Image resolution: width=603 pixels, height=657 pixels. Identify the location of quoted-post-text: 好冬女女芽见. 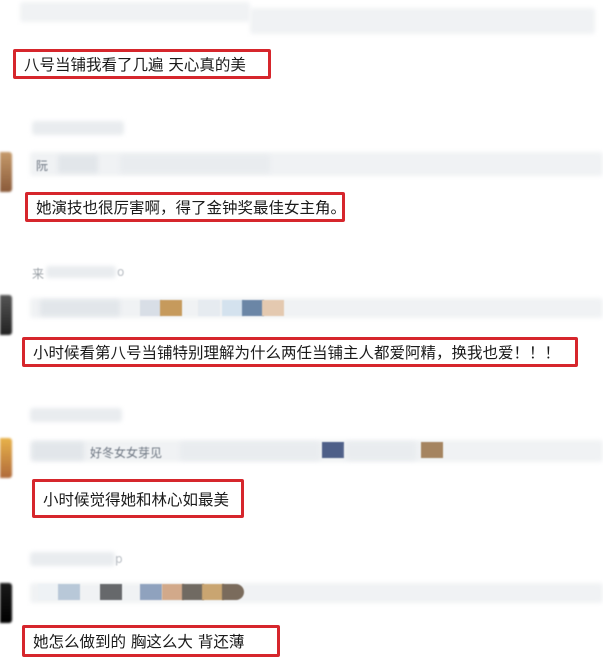
(126, 453).